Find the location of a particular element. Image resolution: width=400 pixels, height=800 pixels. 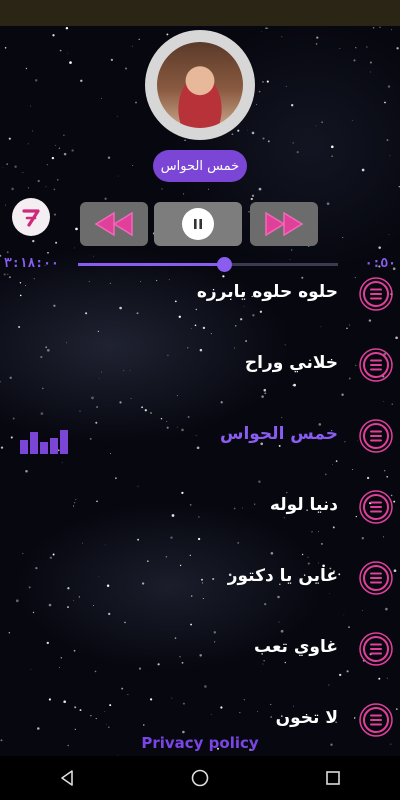

play-pause-button is located at coordinates (198, 224).